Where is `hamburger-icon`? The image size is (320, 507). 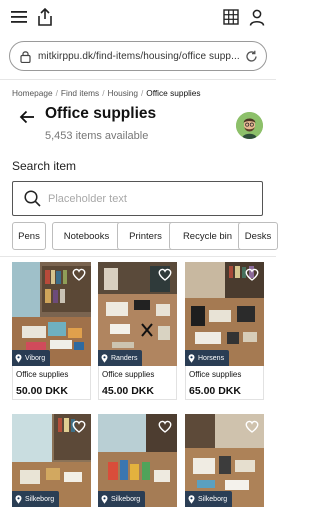
hamburger-icon is located at coordinates (19, 17).